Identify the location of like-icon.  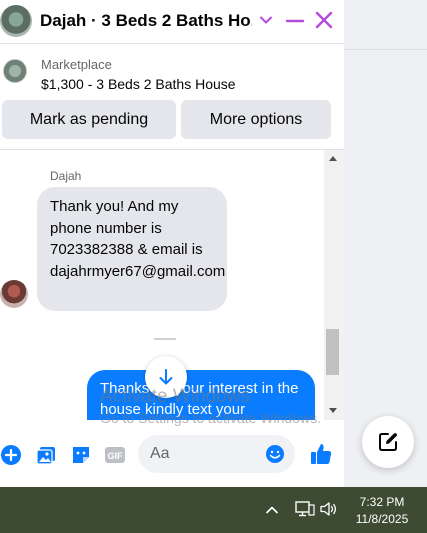
(321, 454).